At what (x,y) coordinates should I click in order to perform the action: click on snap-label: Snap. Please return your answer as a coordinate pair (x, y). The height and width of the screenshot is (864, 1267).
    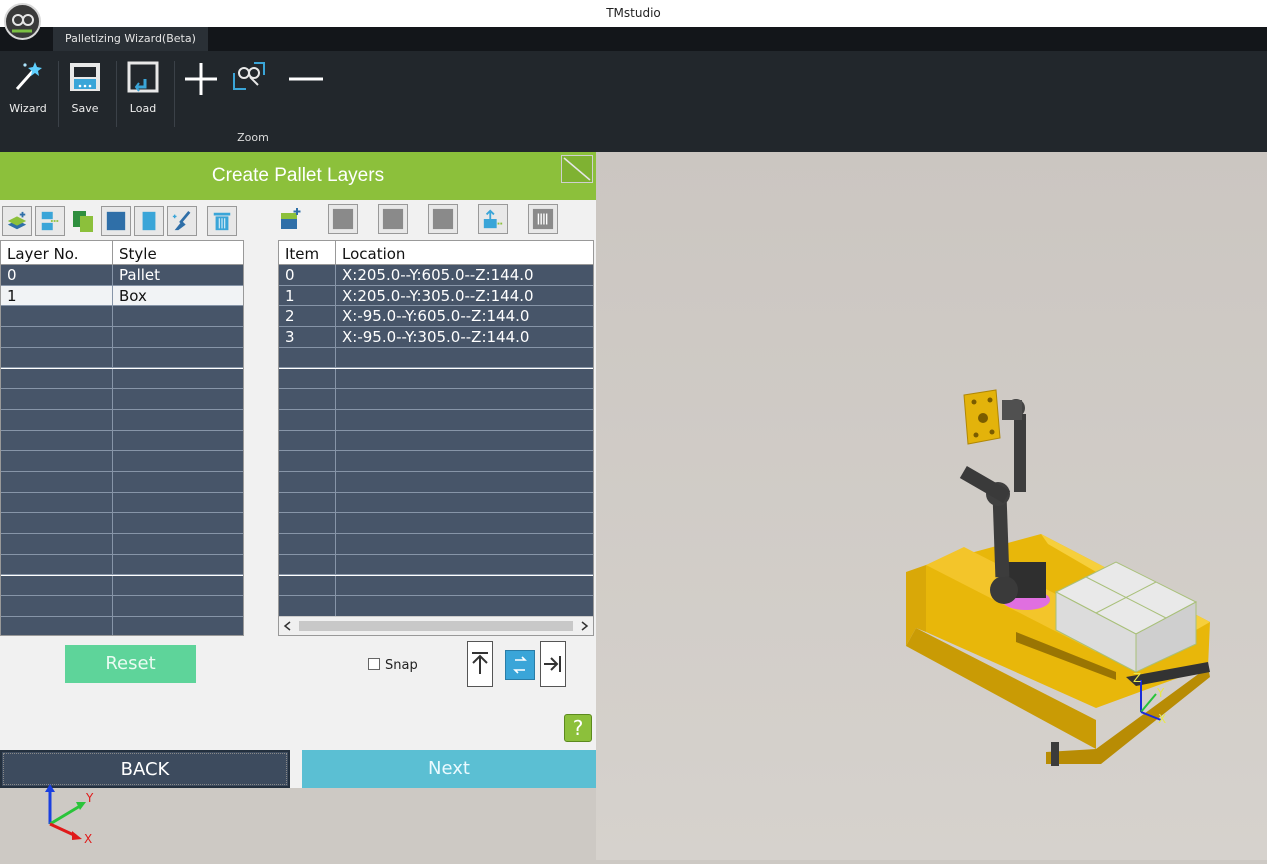
    Looking at the image, I should click on (401, 665).